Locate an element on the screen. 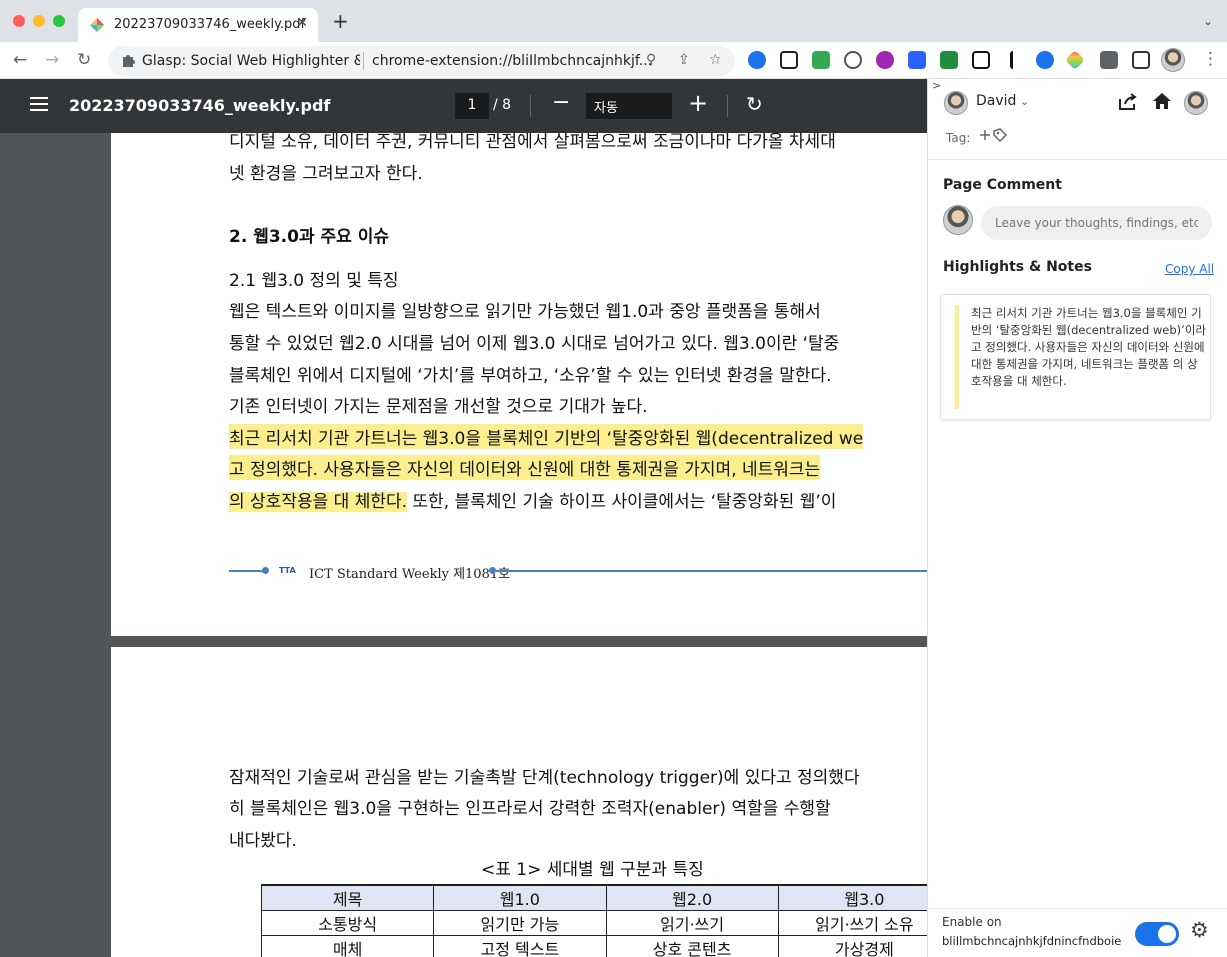  table-cell: 웹1.0 is located at coordinates (520, 897).